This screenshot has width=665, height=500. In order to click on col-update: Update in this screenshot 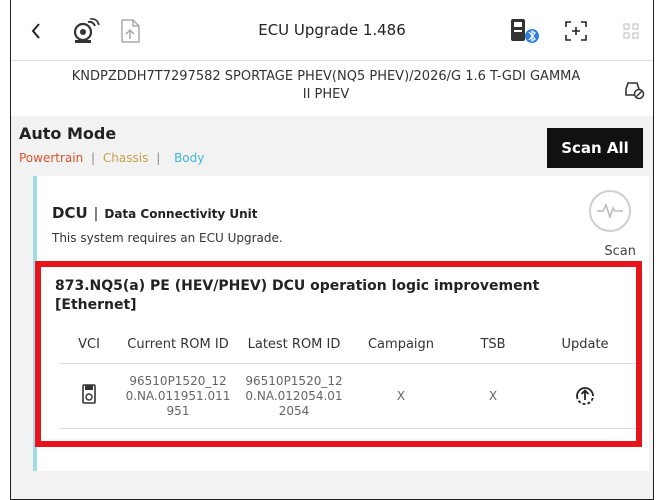, I will do `click(585, 344)`.